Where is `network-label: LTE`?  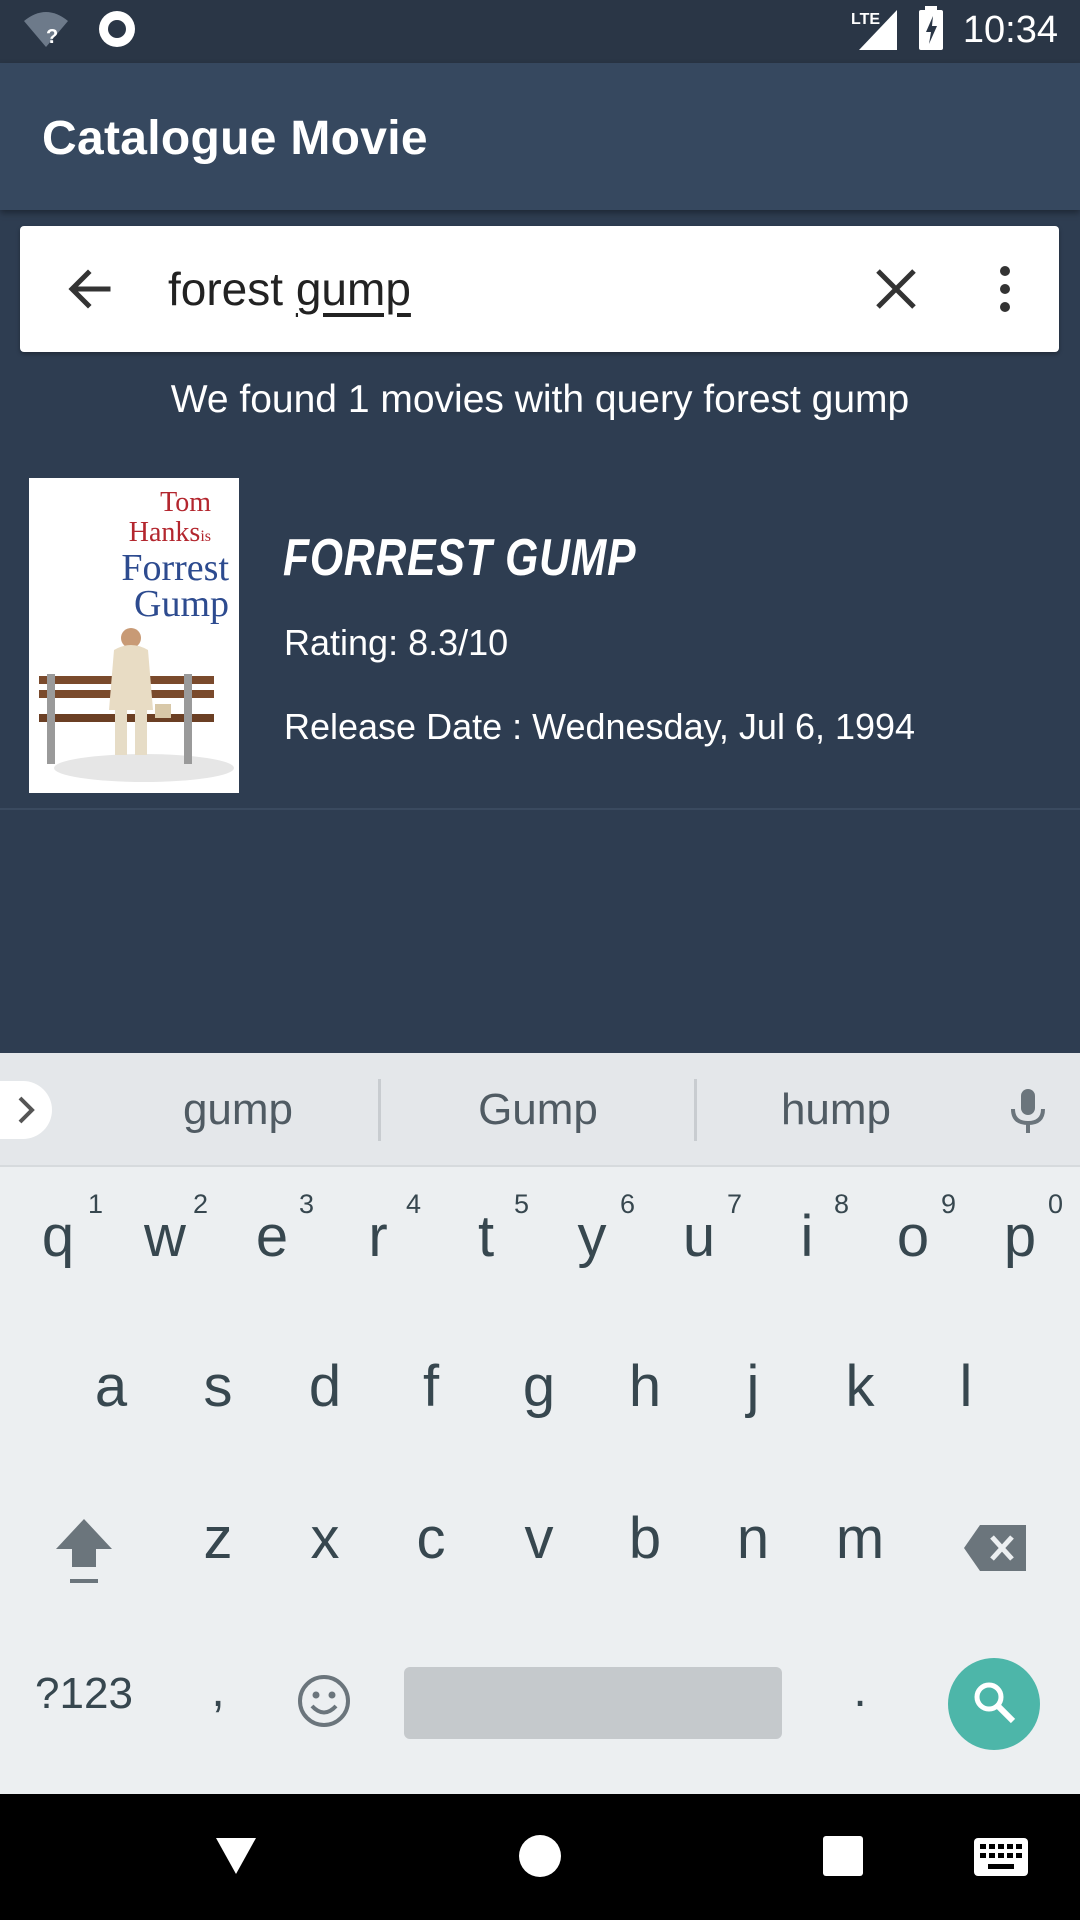
network-label: LTE is located at coordinates (865, 19).